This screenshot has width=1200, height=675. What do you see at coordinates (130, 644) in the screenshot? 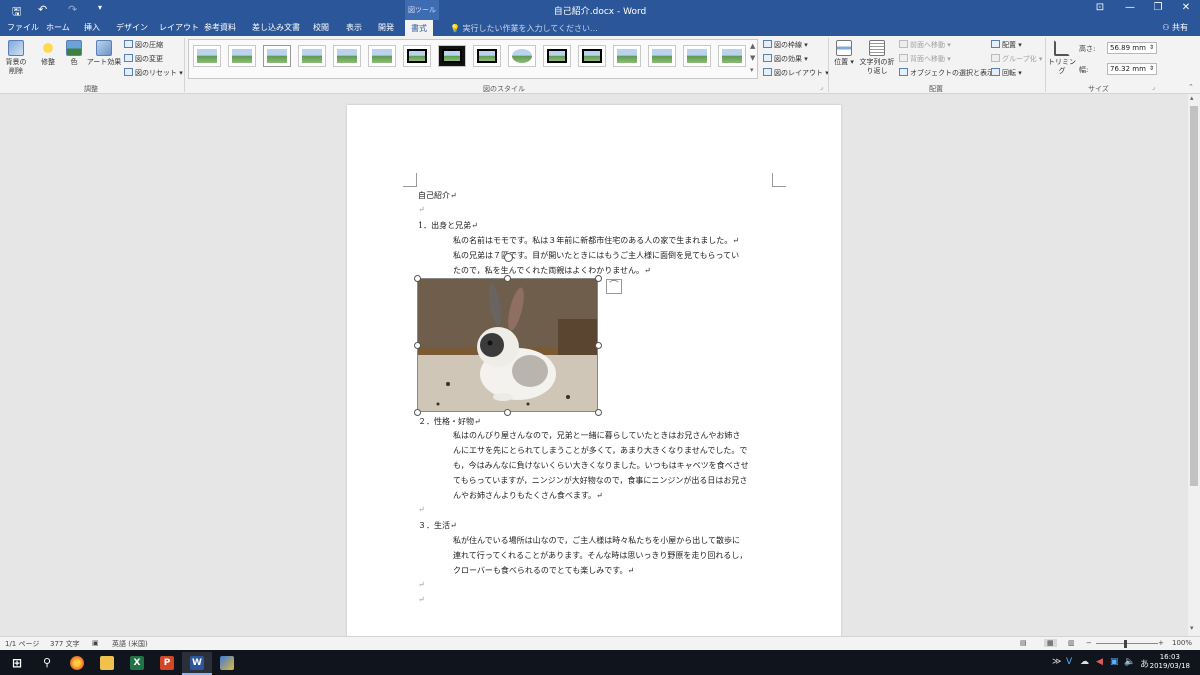
I see `language-indicator: 英語 (米国)` at bounding box center [130, 644].